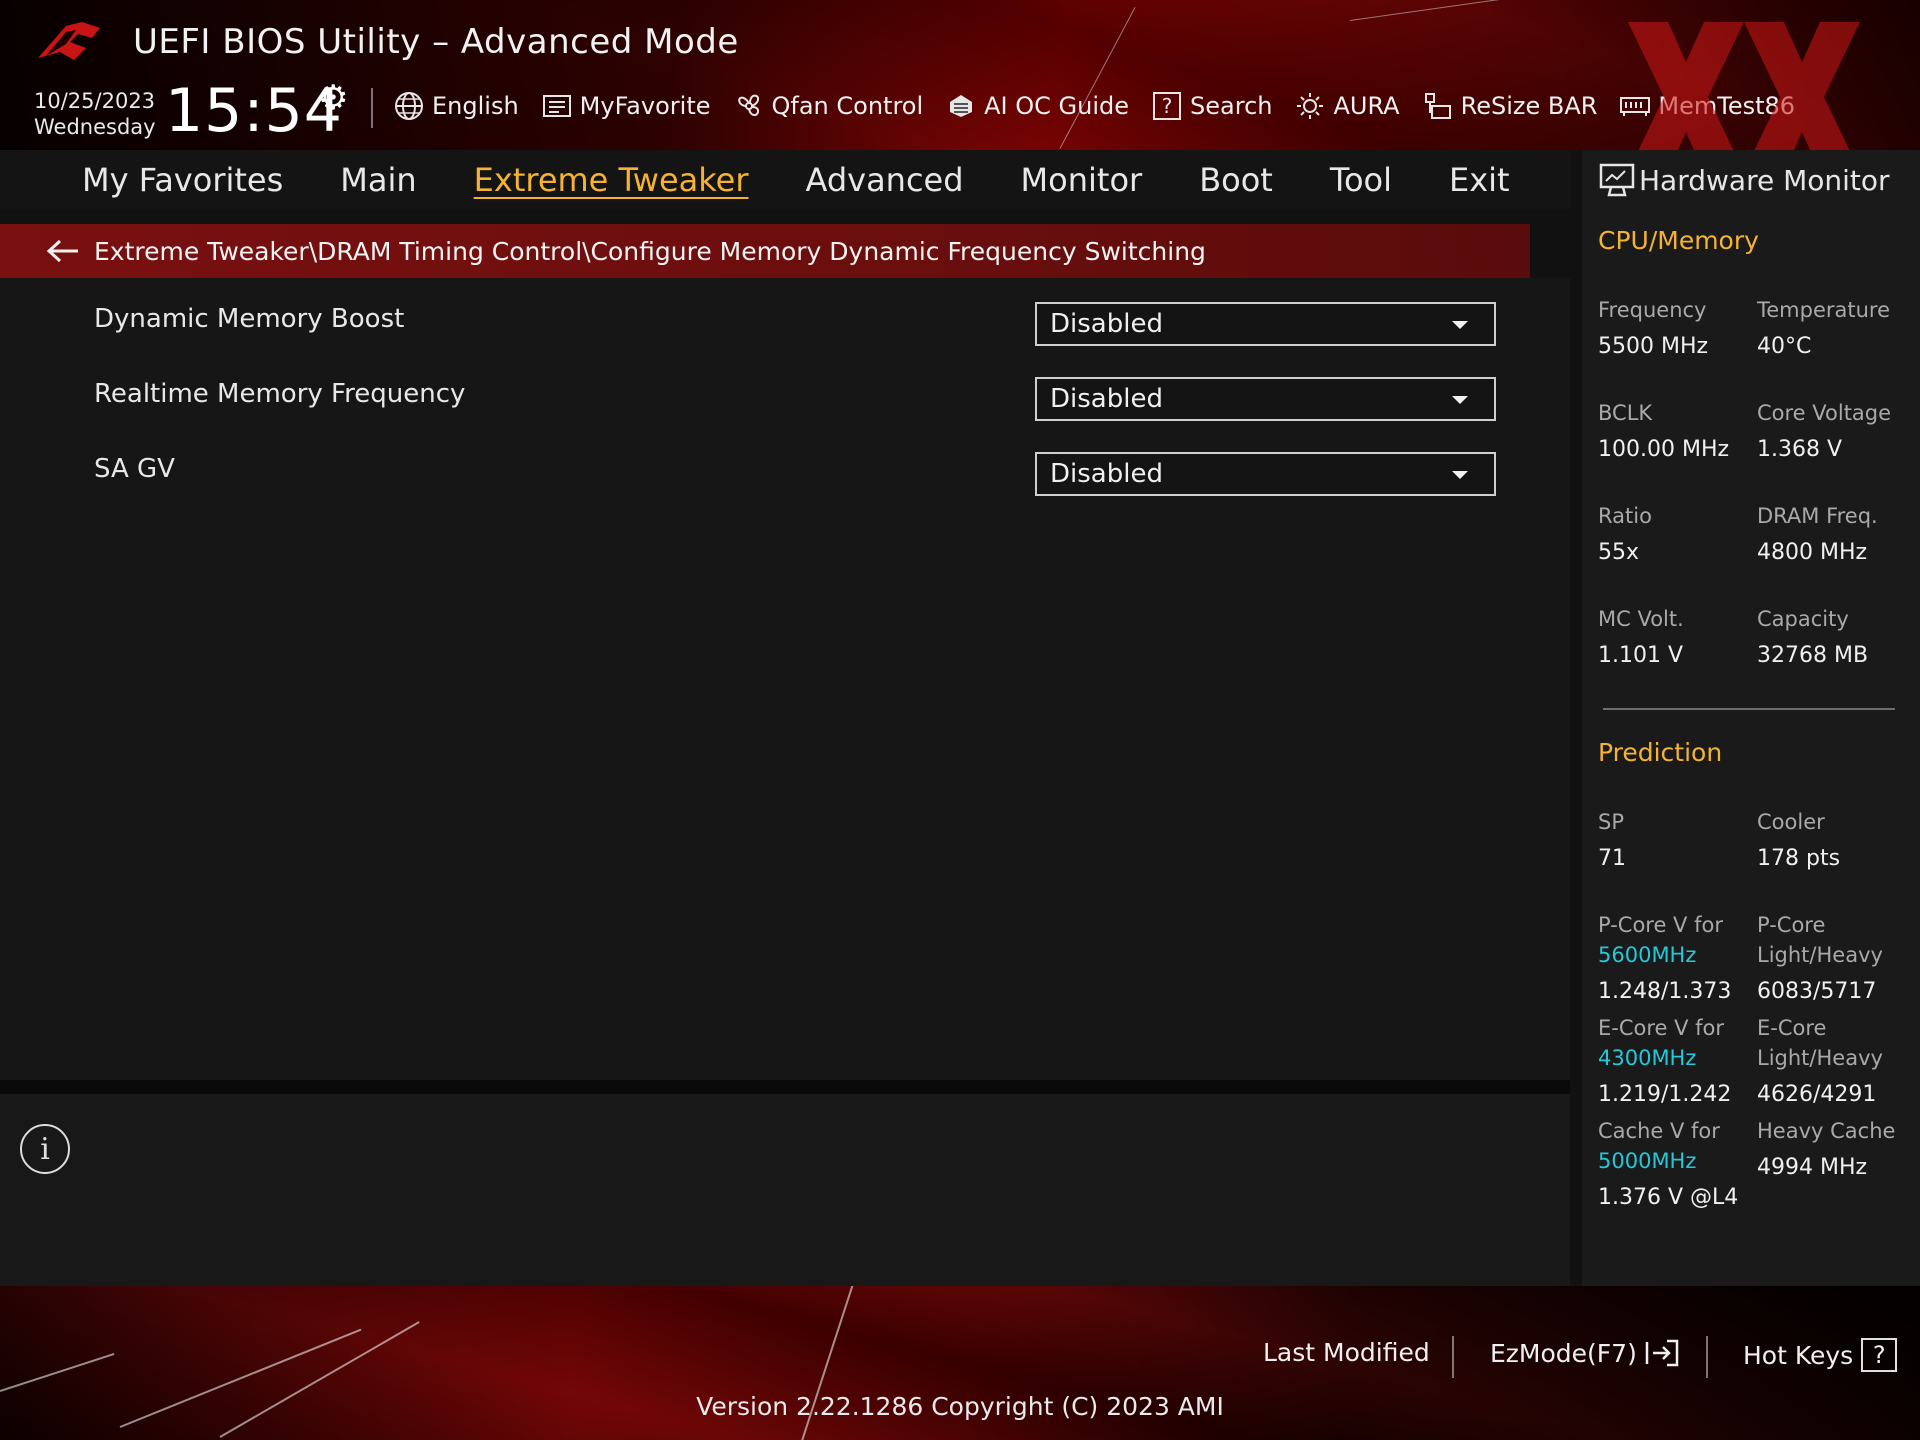  What do you see at coordinates (1751, 180) in the screenshot?
I see `hardware-monitor-header: Hardware Monitor` at bounding box center [1751, 180].